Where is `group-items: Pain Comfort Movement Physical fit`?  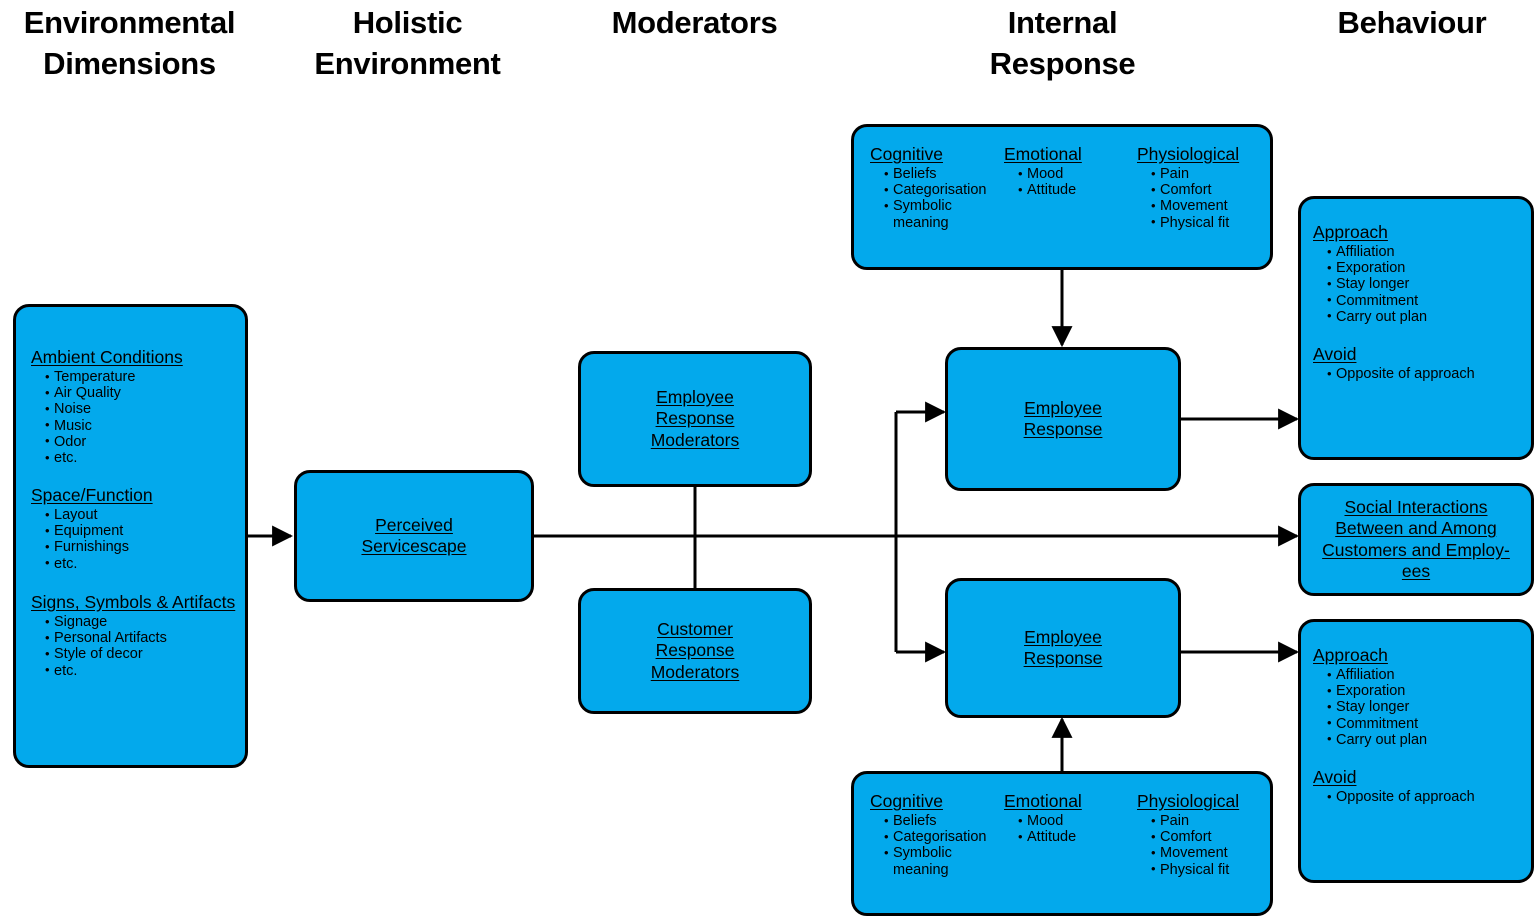
group-items: Pain Comfort Movement Physical fit is located at coordinates (1188, 845).